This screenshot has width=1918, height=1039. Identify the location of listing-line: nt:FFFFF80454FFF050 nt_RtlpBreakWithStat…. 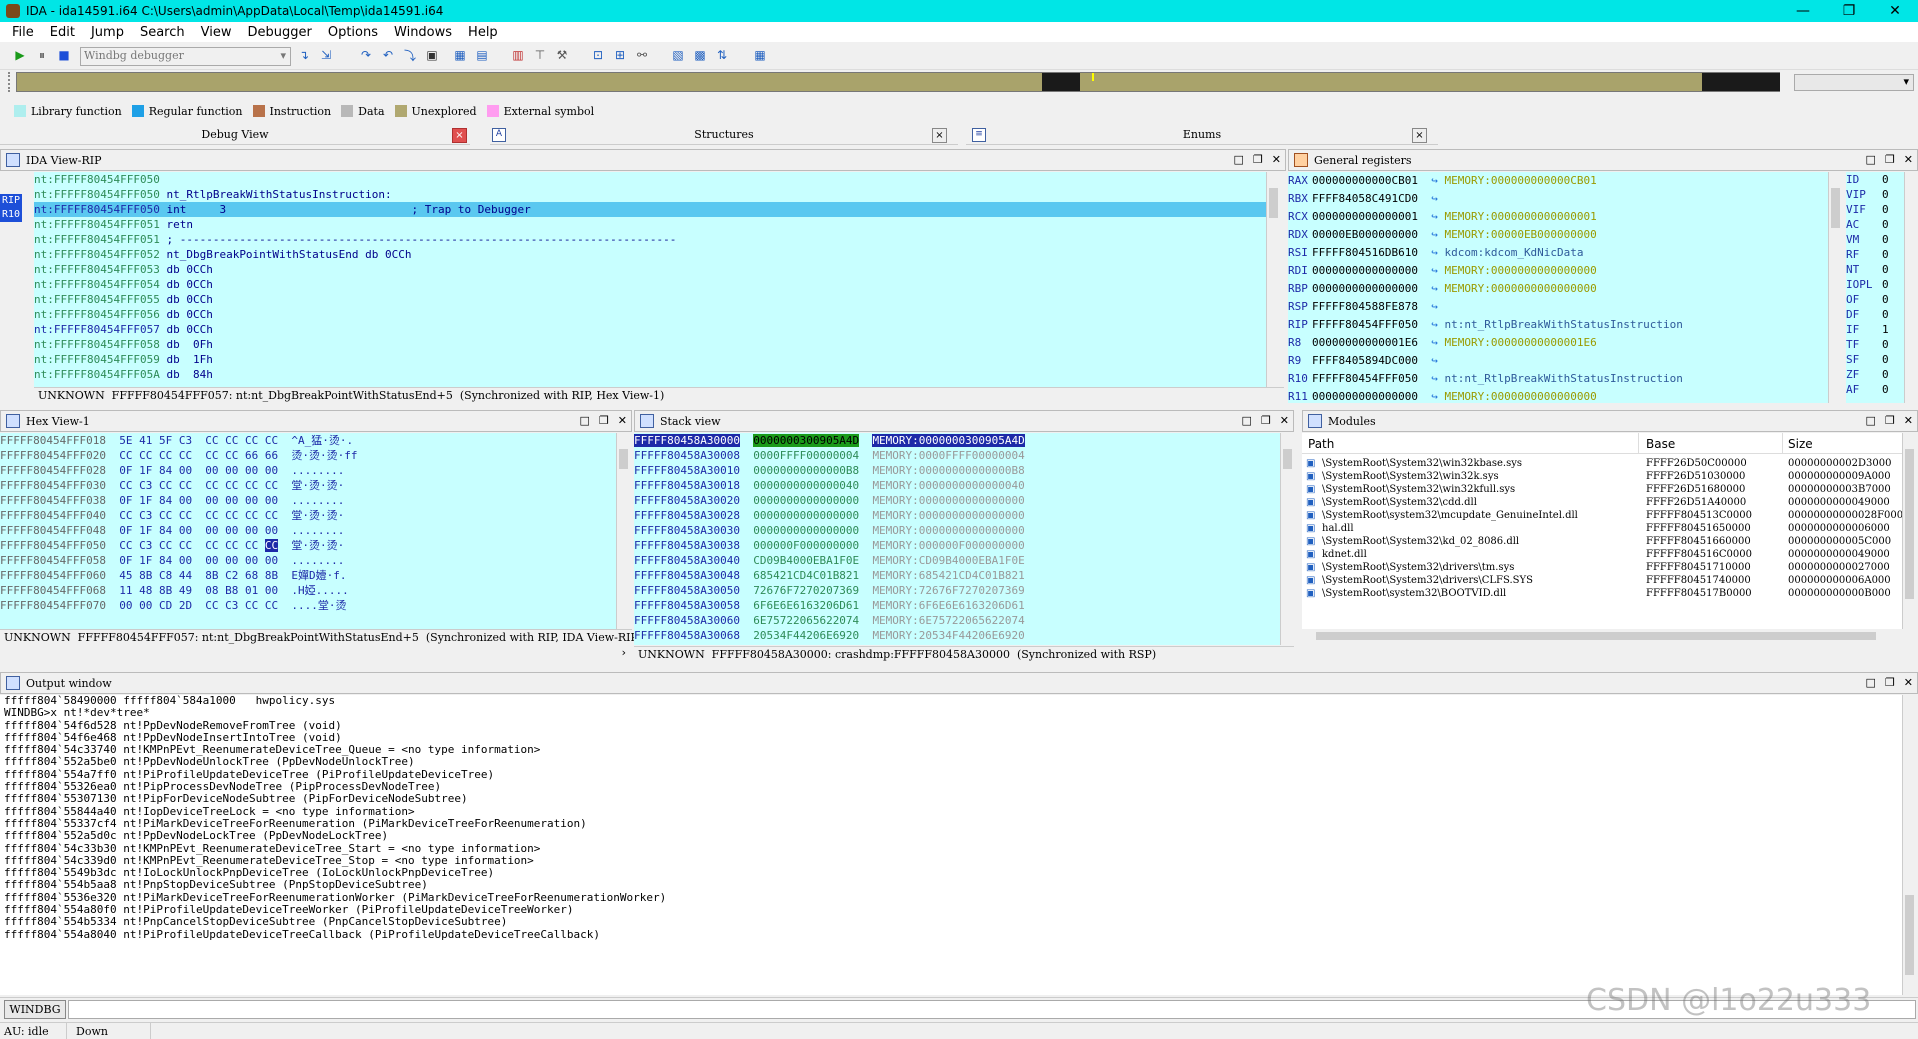
(650, 194).